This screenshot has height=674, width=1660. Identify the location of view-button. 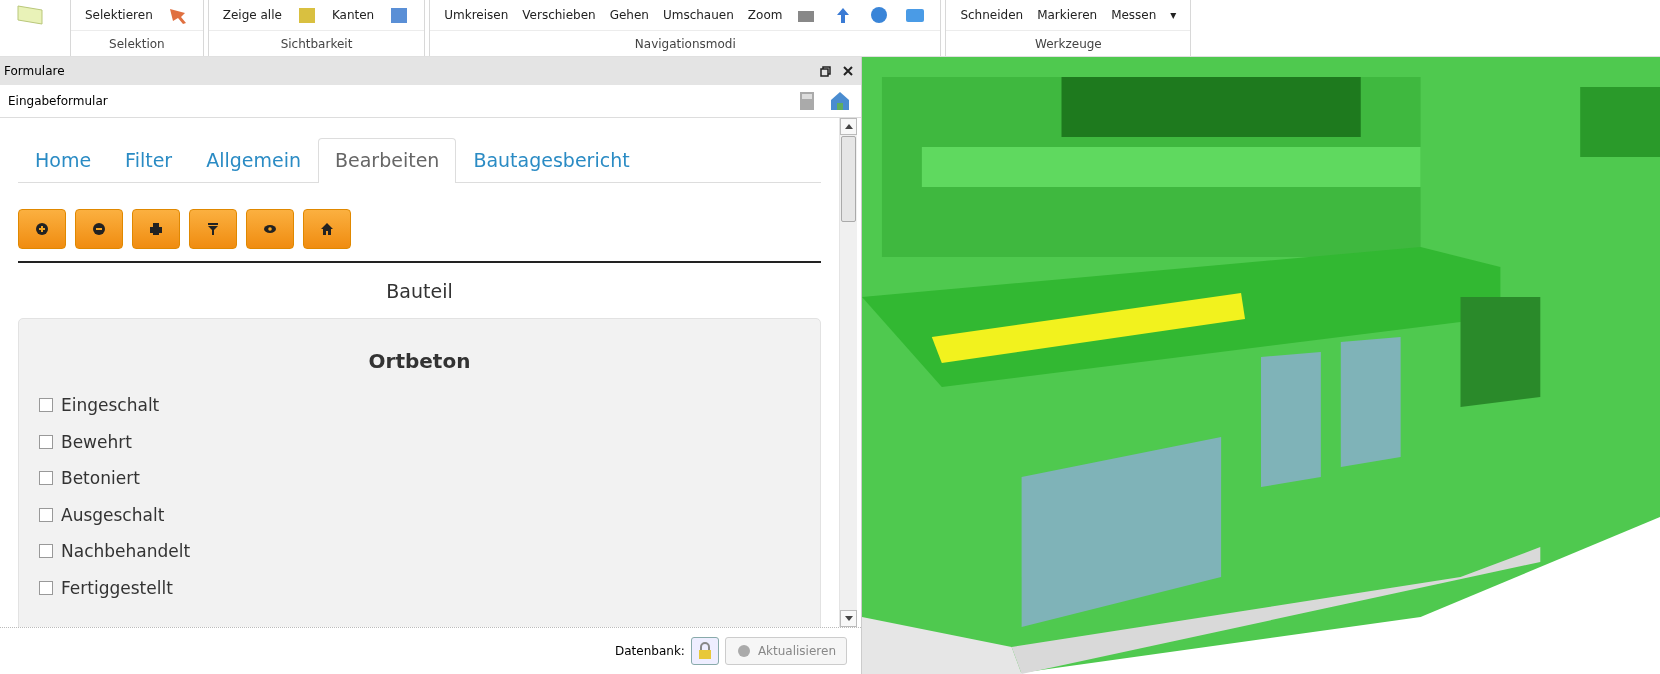
(270, 229).